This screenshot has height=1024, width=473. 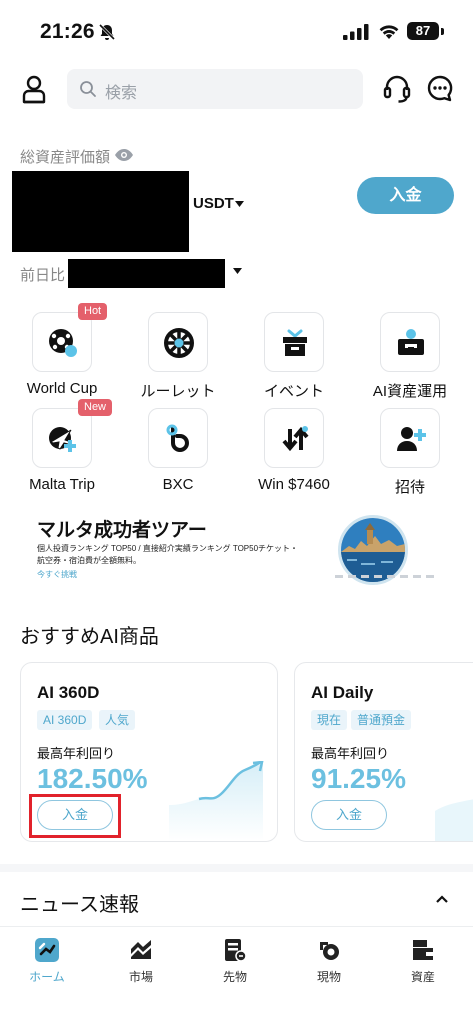 I want to click on airplane-ball-icon, so click(x=62, y=439).